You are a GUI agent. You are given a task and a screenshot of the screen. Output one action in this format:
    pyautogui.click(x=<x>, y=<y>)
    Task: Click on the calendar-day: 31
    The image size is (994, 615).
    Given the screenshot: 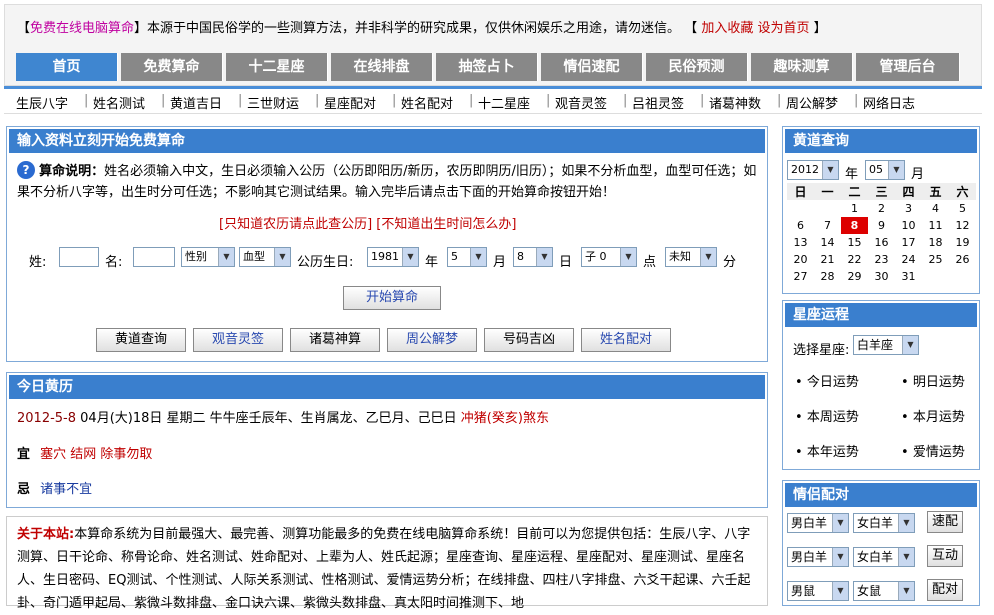 What is the action you would take?
    pyautogui.click(x=908, y=276)
    